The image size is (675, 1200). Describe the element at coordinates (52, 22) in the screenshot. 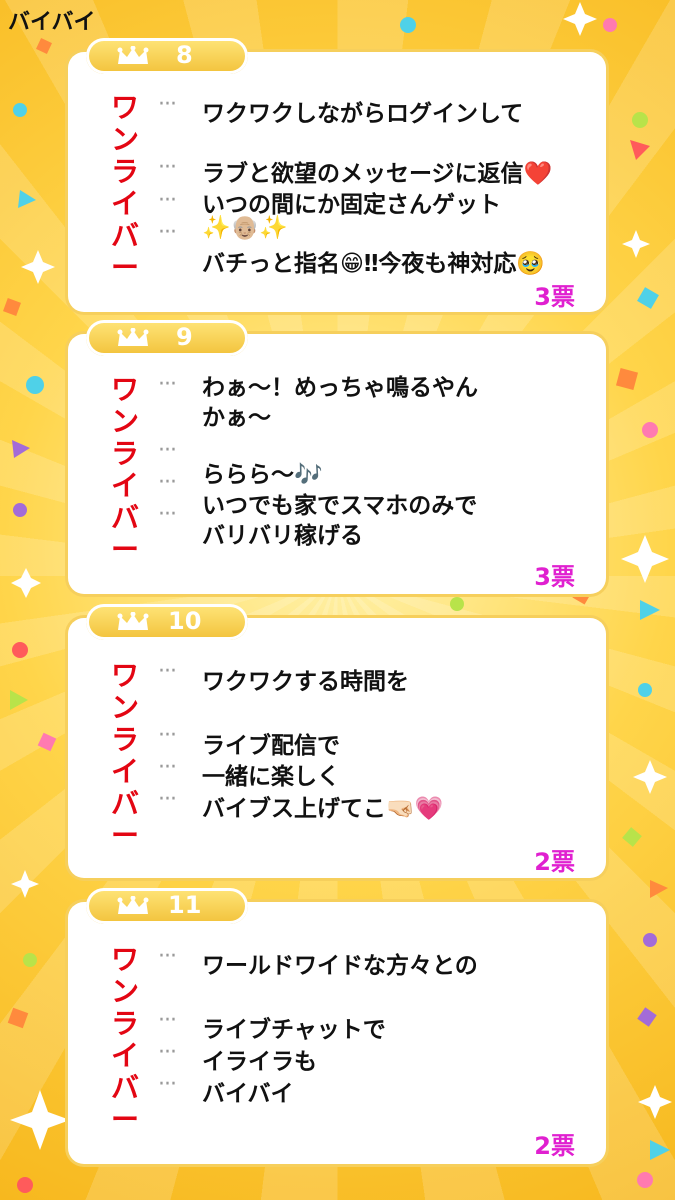

I see `top-caption: バイバイ` at that location.